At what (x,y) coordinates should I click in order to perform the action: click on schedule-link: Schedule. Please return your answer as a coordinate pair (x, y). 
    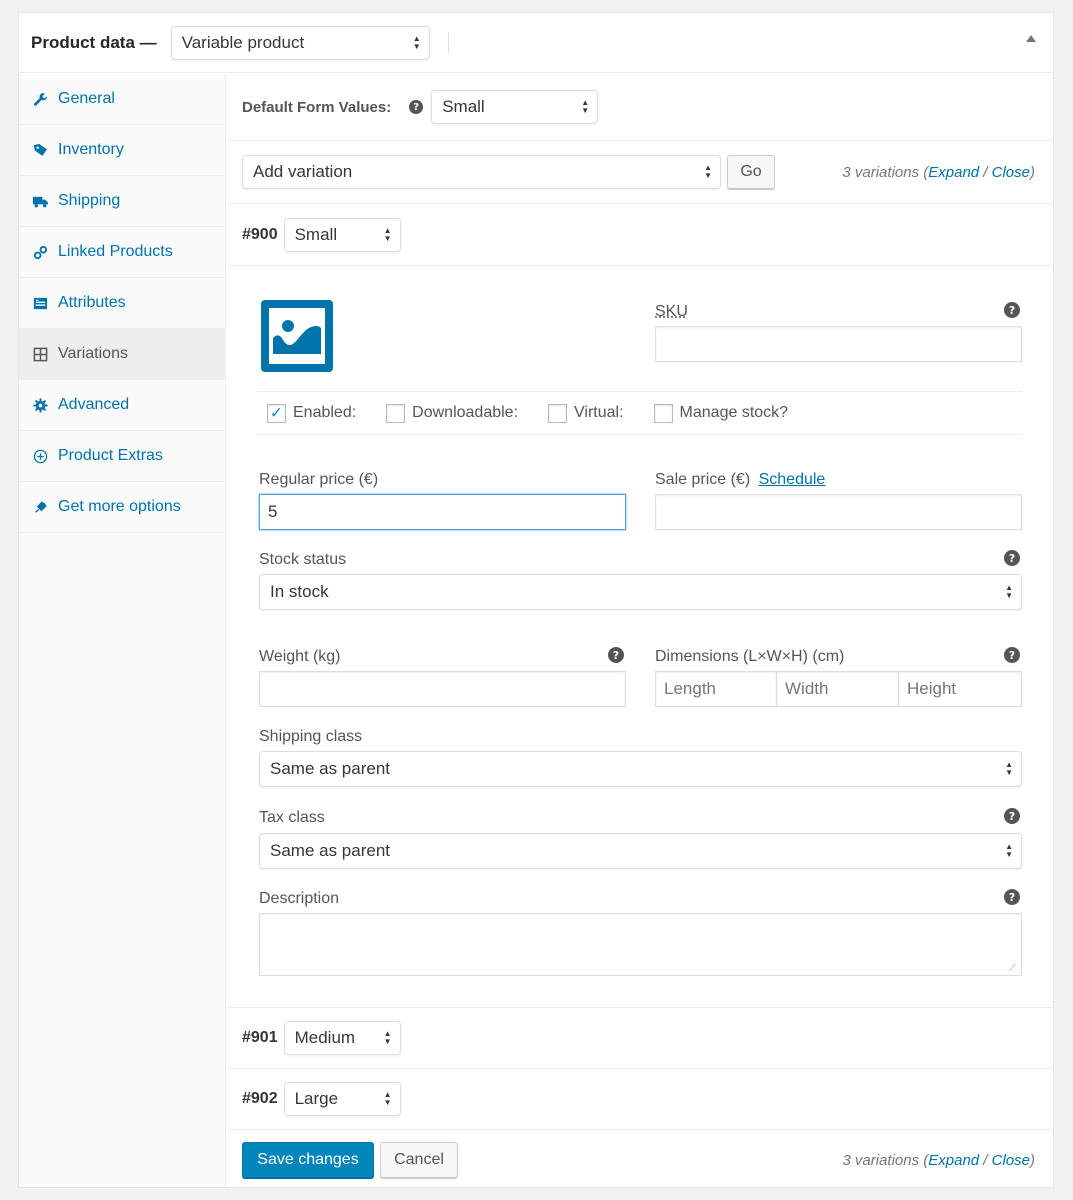
    Looking at the image, I should click on (792, 479).